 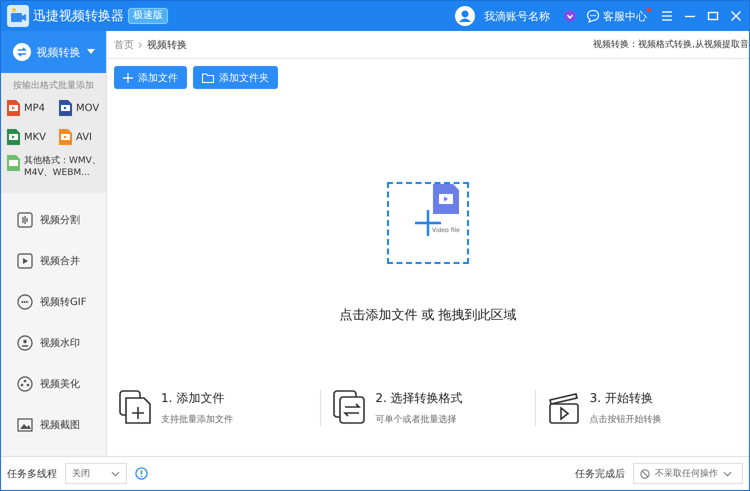 What do you see at coordinates (96, 473) in the screenshot?
I see `multithread-dropdown: 关闭` at bounding box center [96, 473].